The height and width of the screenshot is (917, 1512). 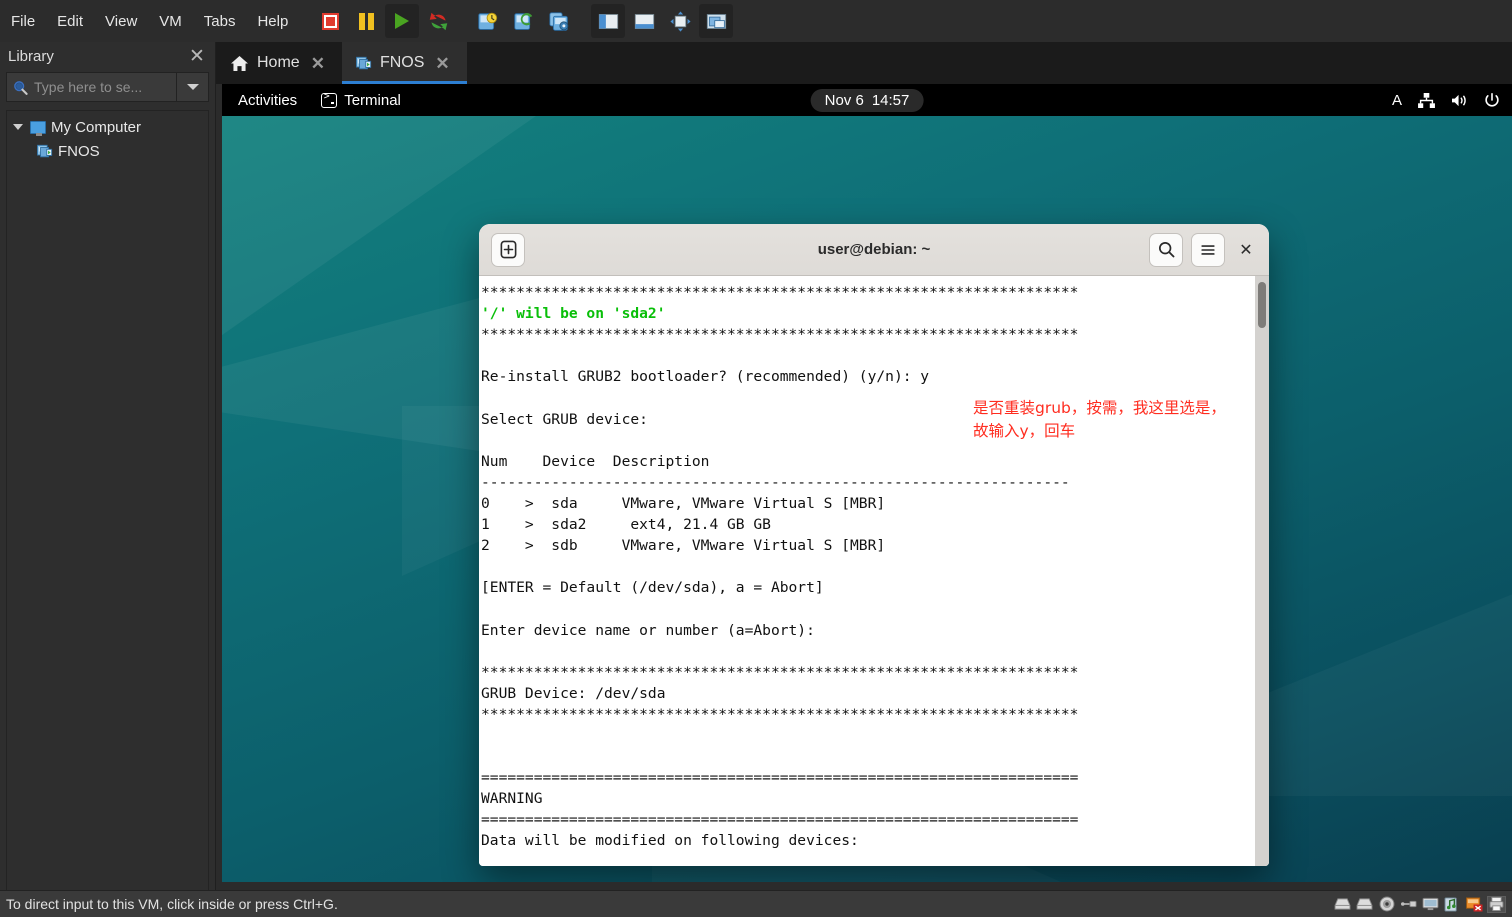 What do you see at coordinates (1446, 100) in the screenshot?
I see `system-status-area: A` at bounding box center [1446, 100].